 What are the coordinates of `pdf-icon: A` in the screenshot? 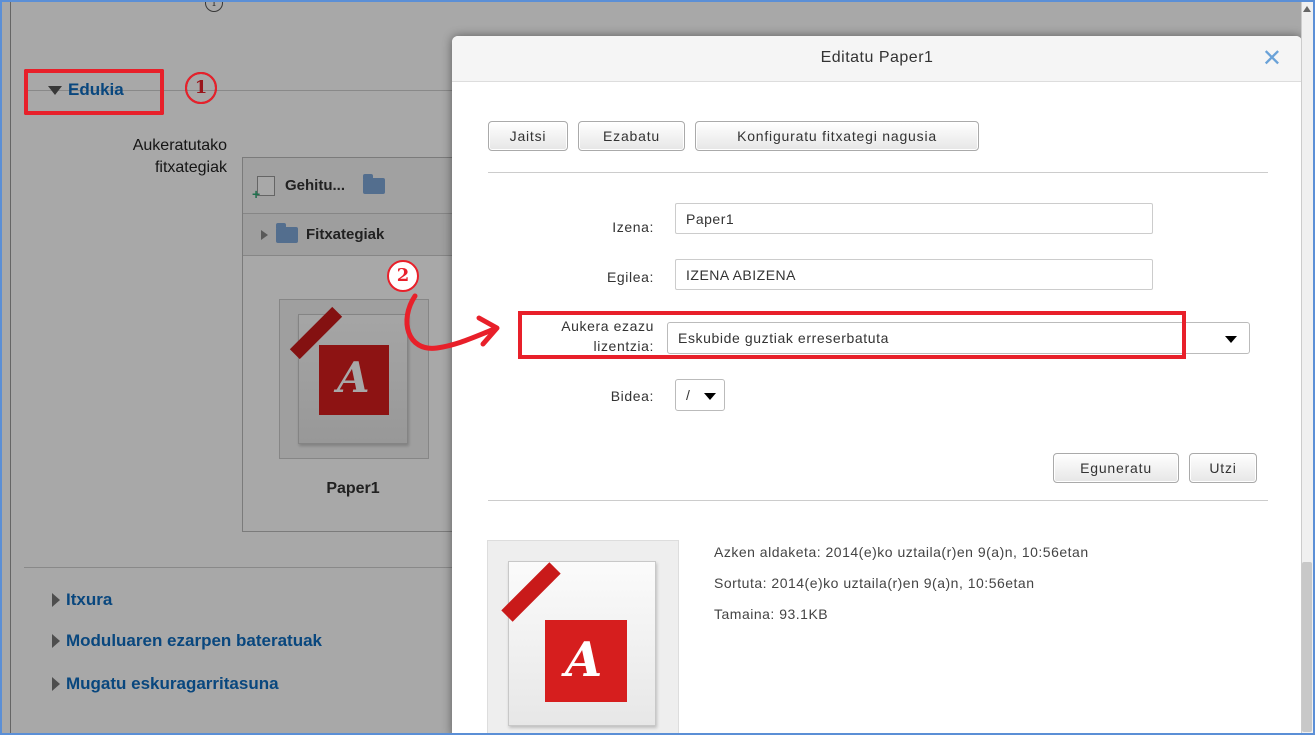 It's located at (578, 643).